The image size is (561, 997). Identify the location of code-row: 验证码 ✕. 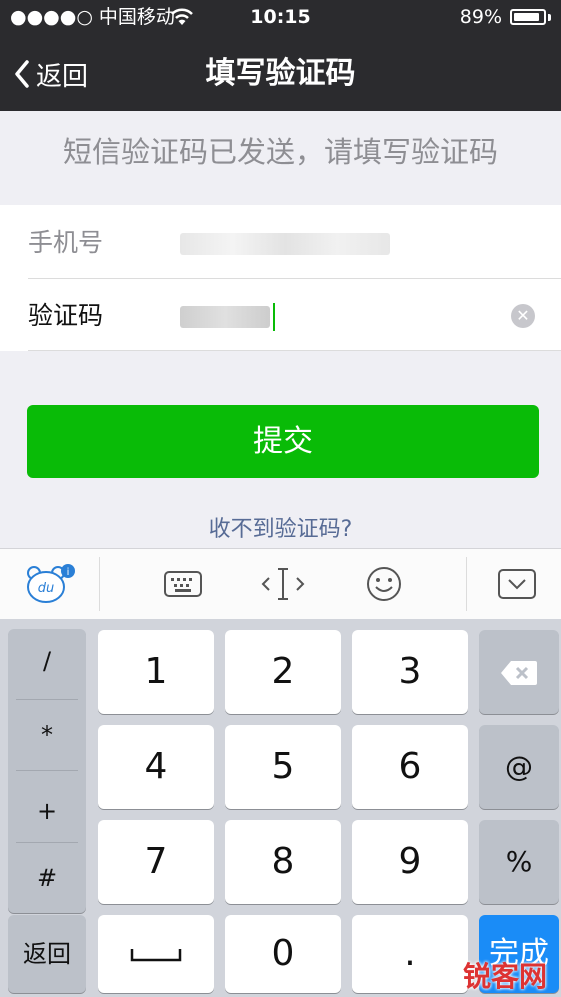
(280, 316).